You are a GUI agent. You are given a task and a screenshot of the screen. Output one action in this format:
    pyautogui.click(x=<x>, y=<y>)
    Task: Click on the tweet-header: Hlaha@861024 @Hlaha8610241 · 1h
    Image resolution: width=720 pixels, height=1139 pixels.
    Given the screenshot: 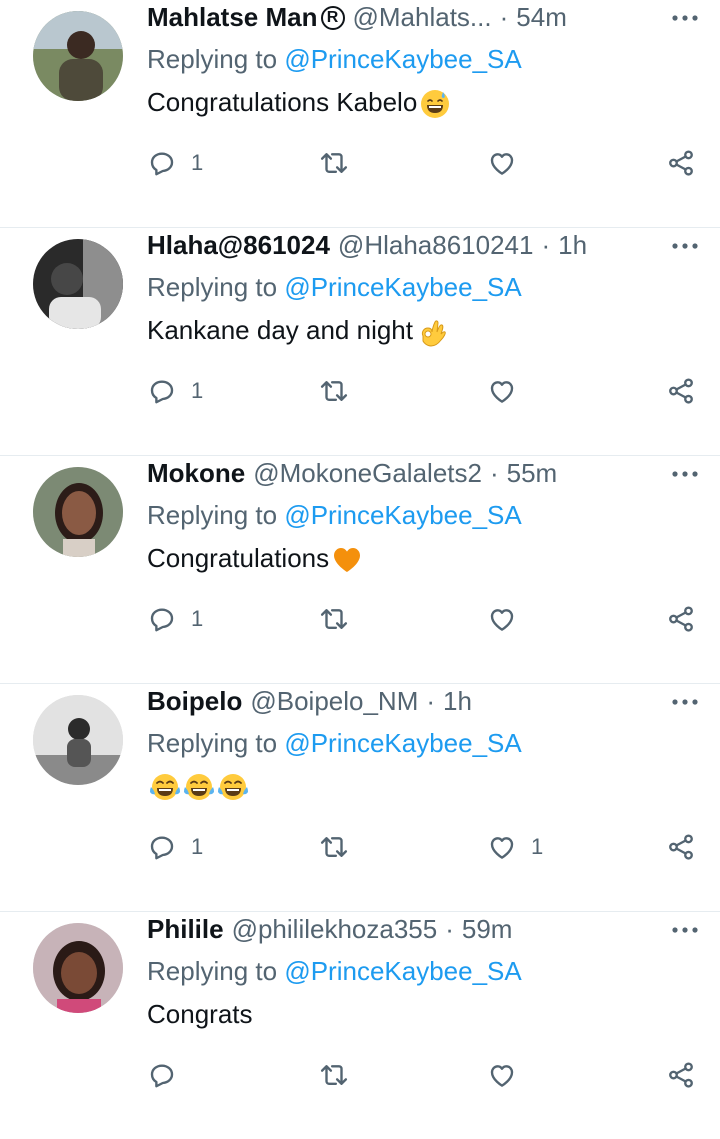 What is the action you would take?
    pyautogui.click(x=428, y=245)
    